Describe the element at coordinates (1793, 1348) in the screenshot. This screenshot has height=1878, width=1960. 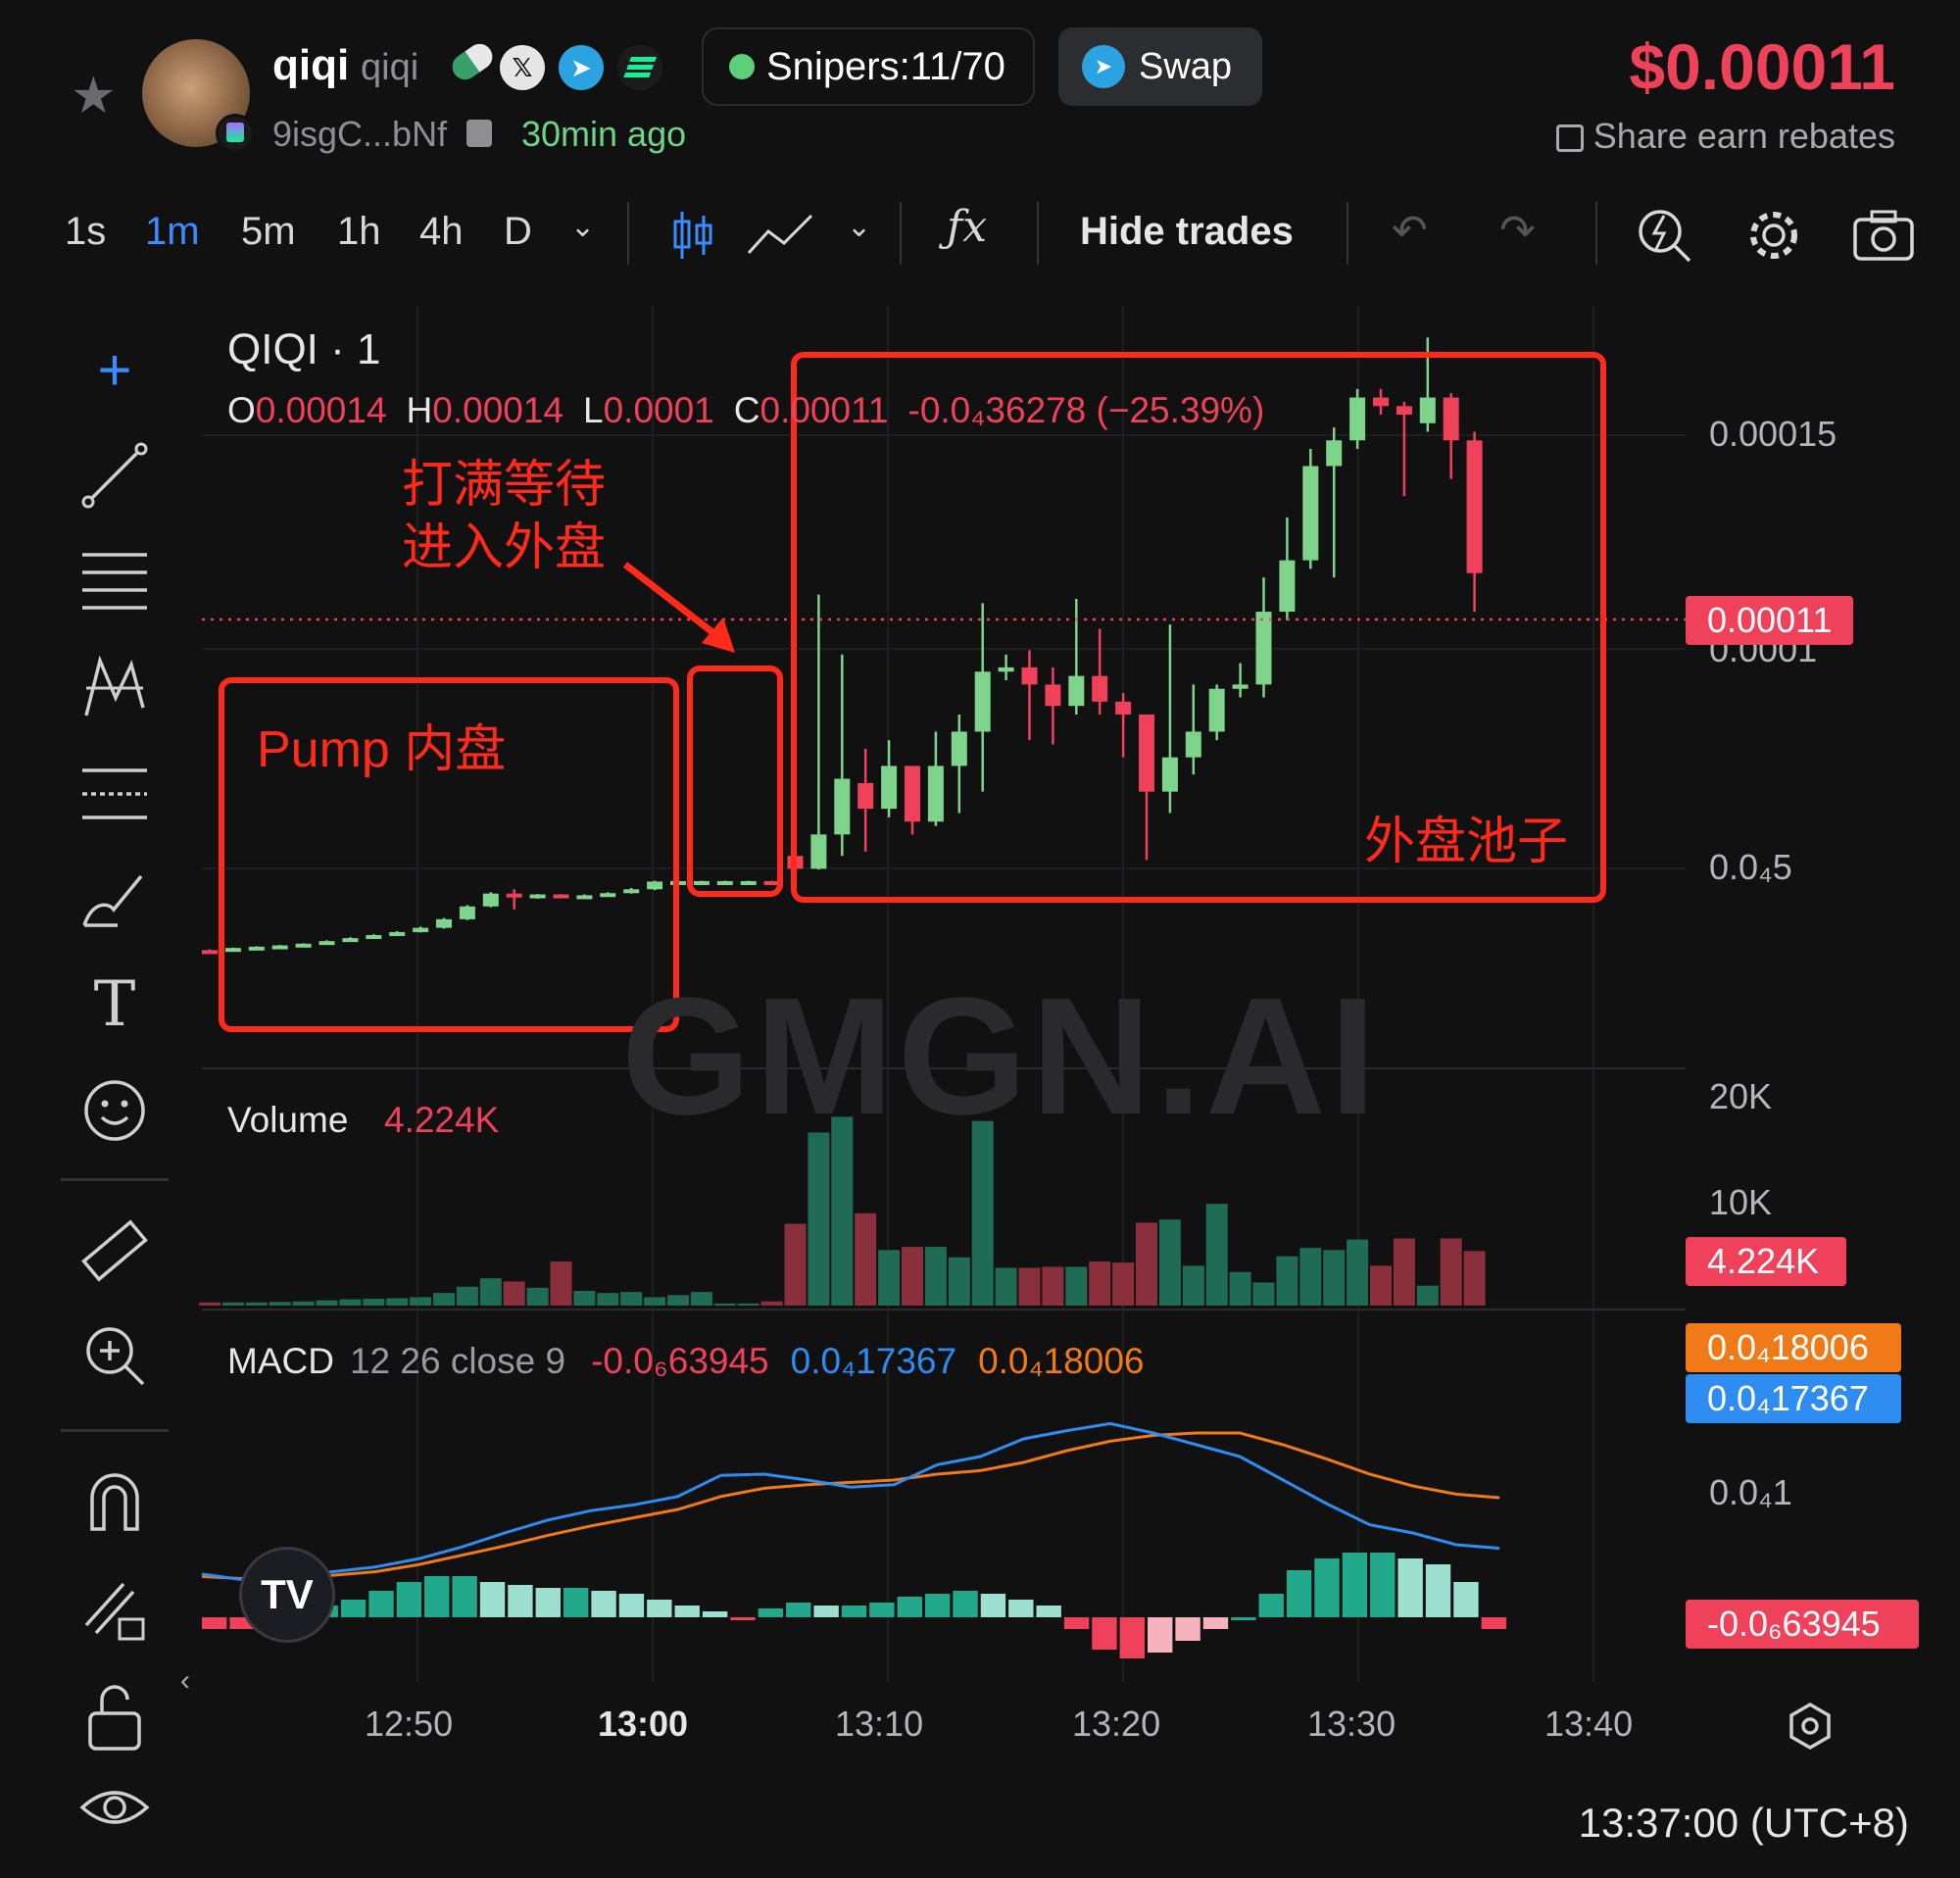
I see `macd-signal-tag: 0.0₄18006` at that location.